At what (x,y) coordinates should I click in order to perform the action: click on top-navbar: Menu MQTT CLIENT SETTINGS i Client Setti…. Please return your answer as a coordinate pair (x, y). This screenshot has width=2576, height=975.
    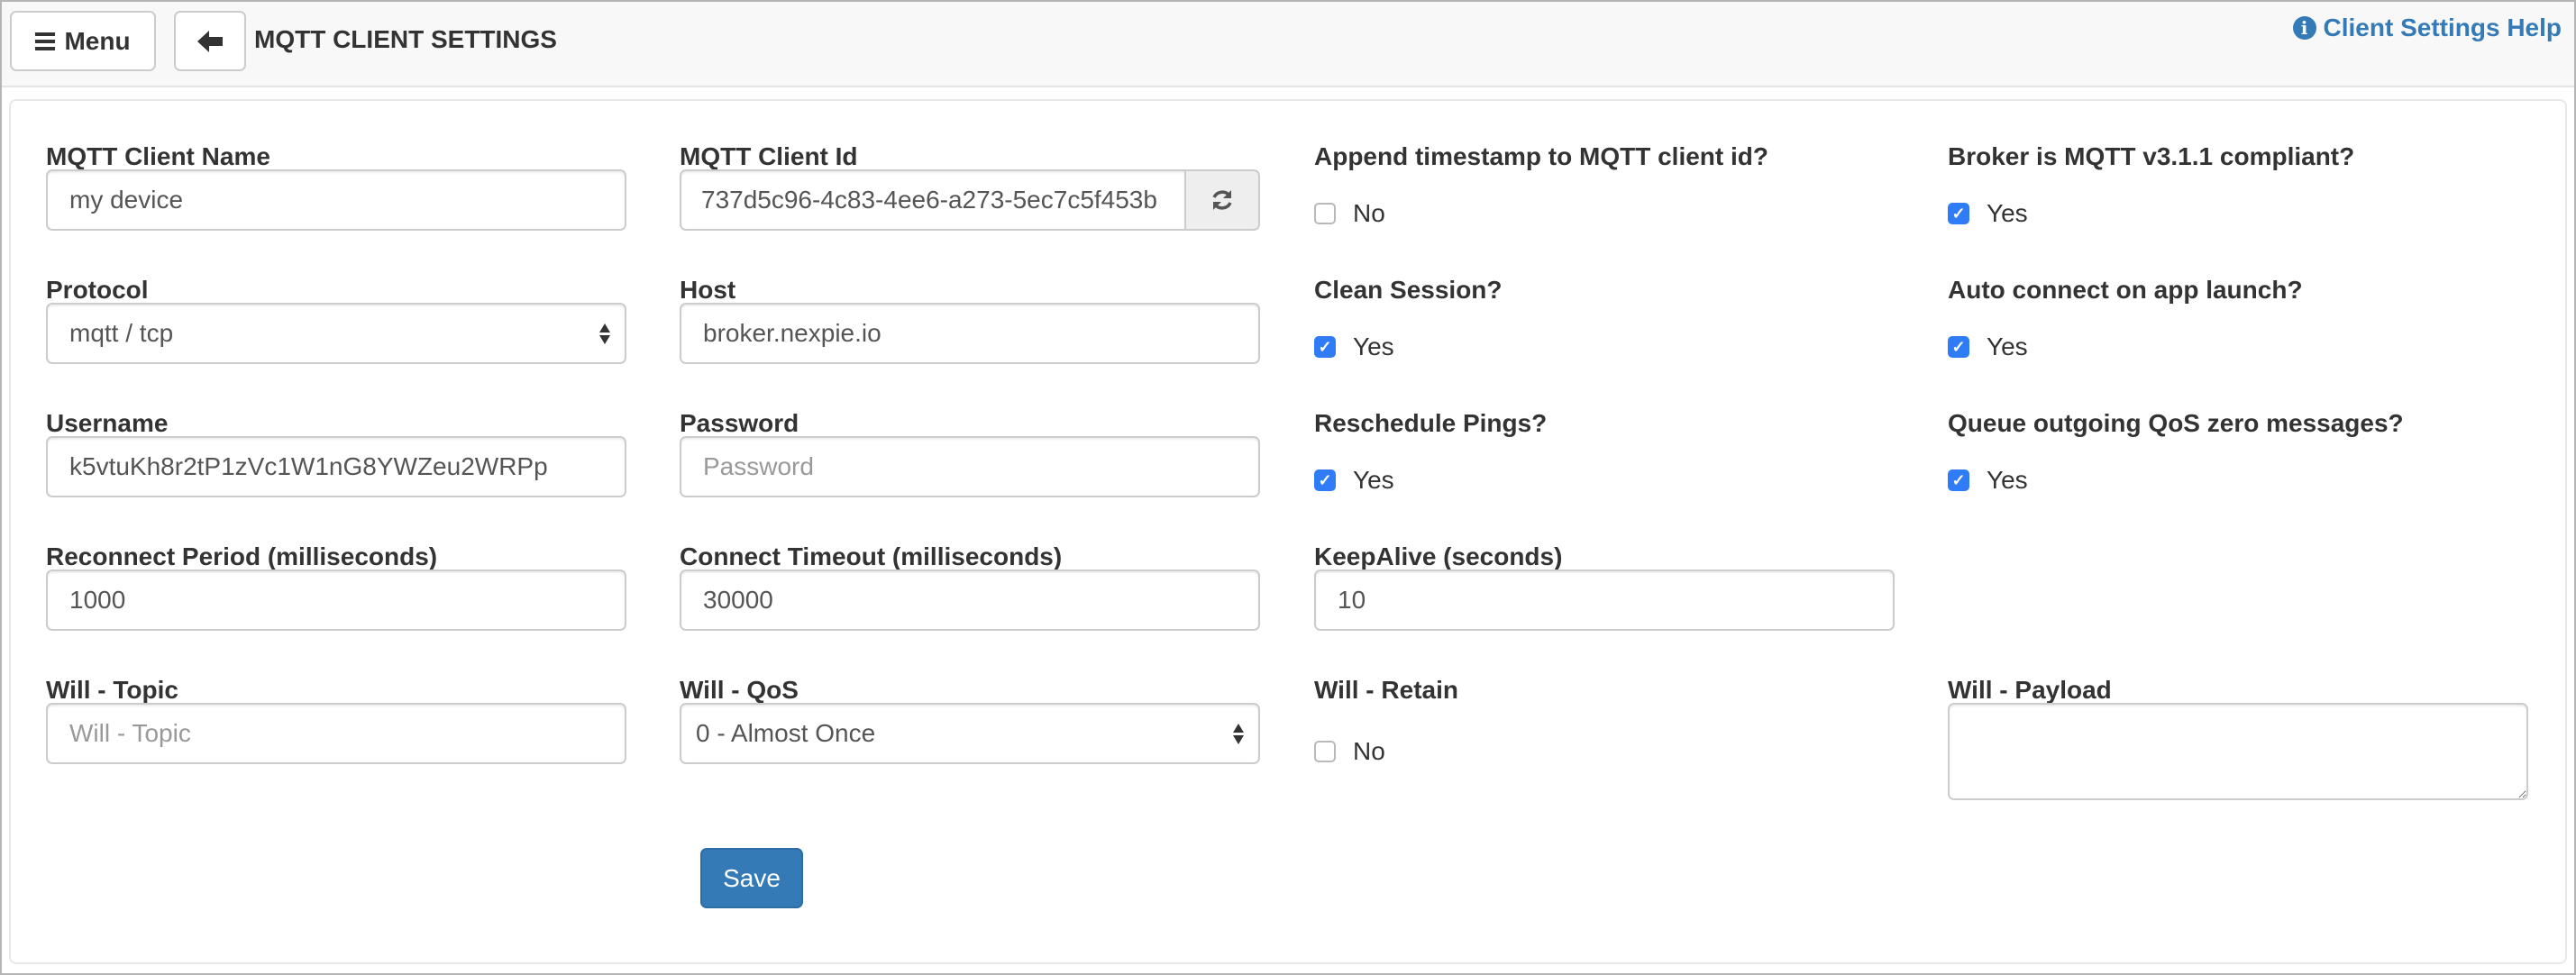
    Looking at the image, I should click on (1288, 44).